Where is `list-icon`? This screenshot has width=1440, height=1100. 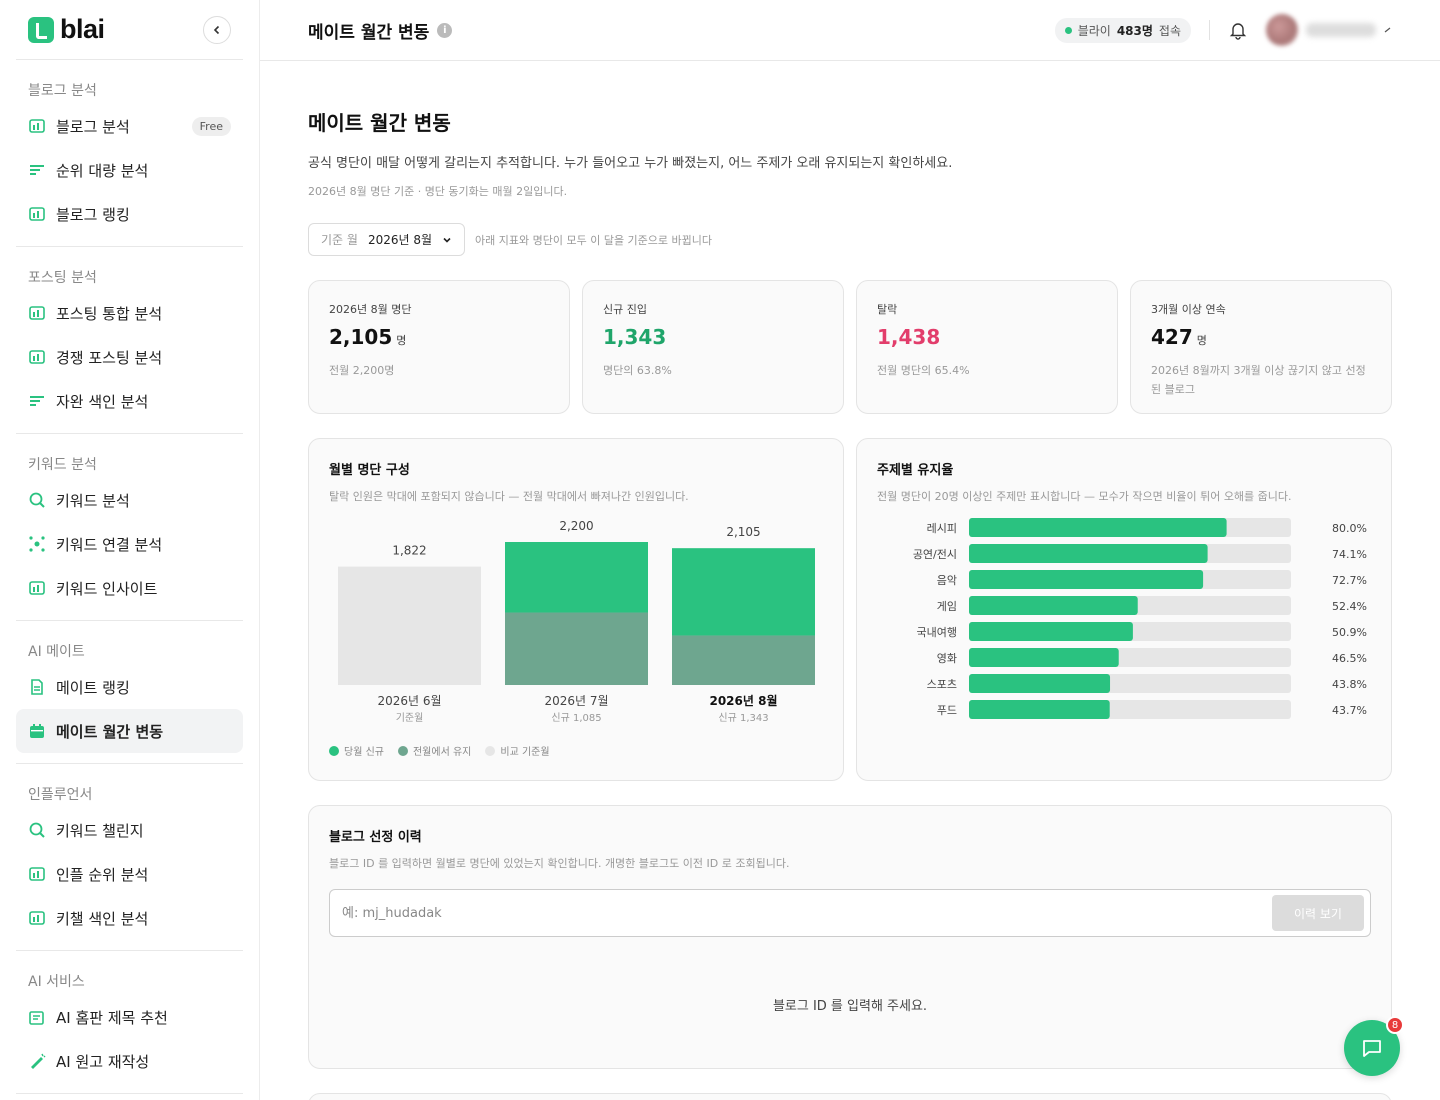 list-icon is located at coordinates (37, 401).